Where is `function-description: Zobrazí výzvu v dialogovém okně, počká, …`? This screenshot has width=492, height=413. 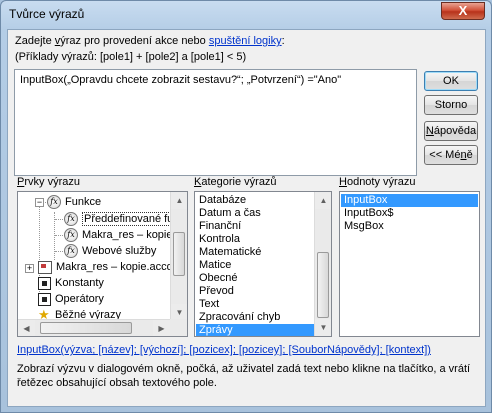 function-description: Zobrazí výzvu v dialogovém okně, počká, … is located at coordinates (244, 376).